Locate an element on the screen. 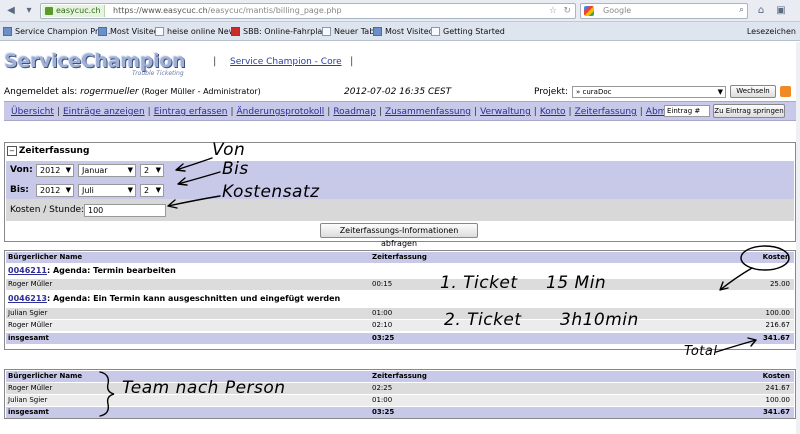 The height and width of the screenshot is (434, 800). annotation-ticket2: 2. Ticket is located at coordinates (483, 320).